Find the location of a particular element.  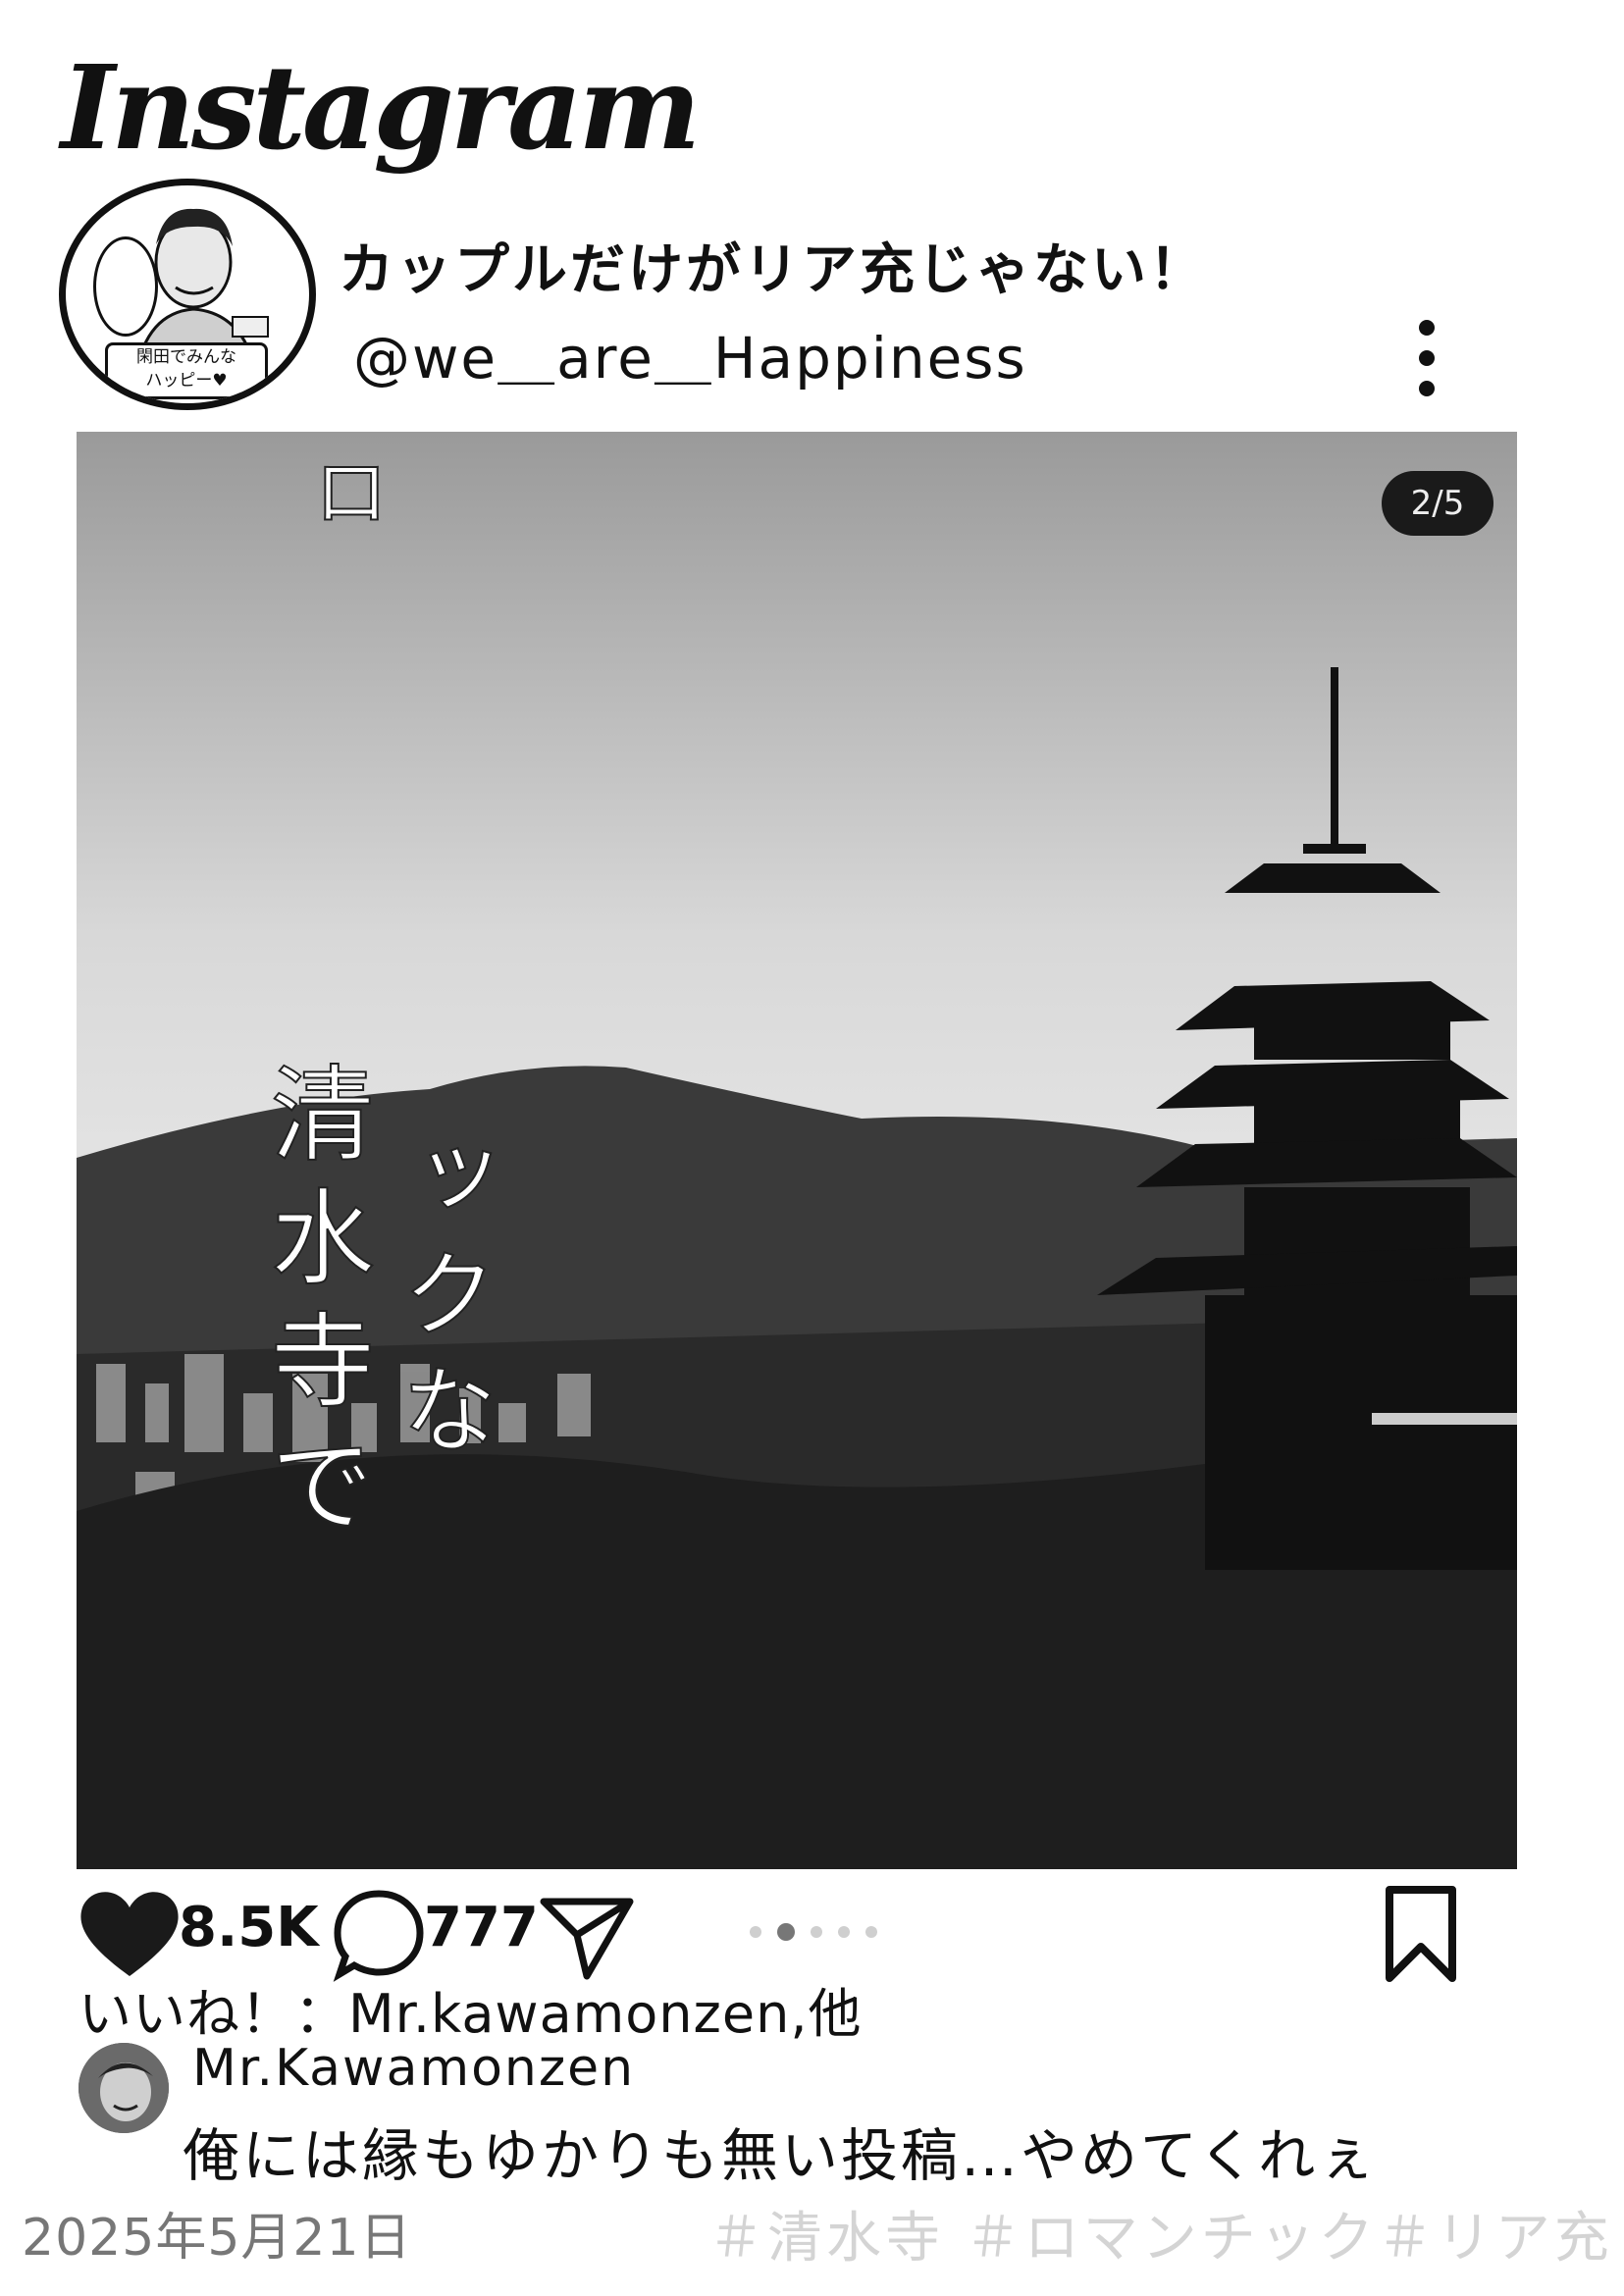

post-date: 2025年5月21日 is located at coordinates (217, 2238).